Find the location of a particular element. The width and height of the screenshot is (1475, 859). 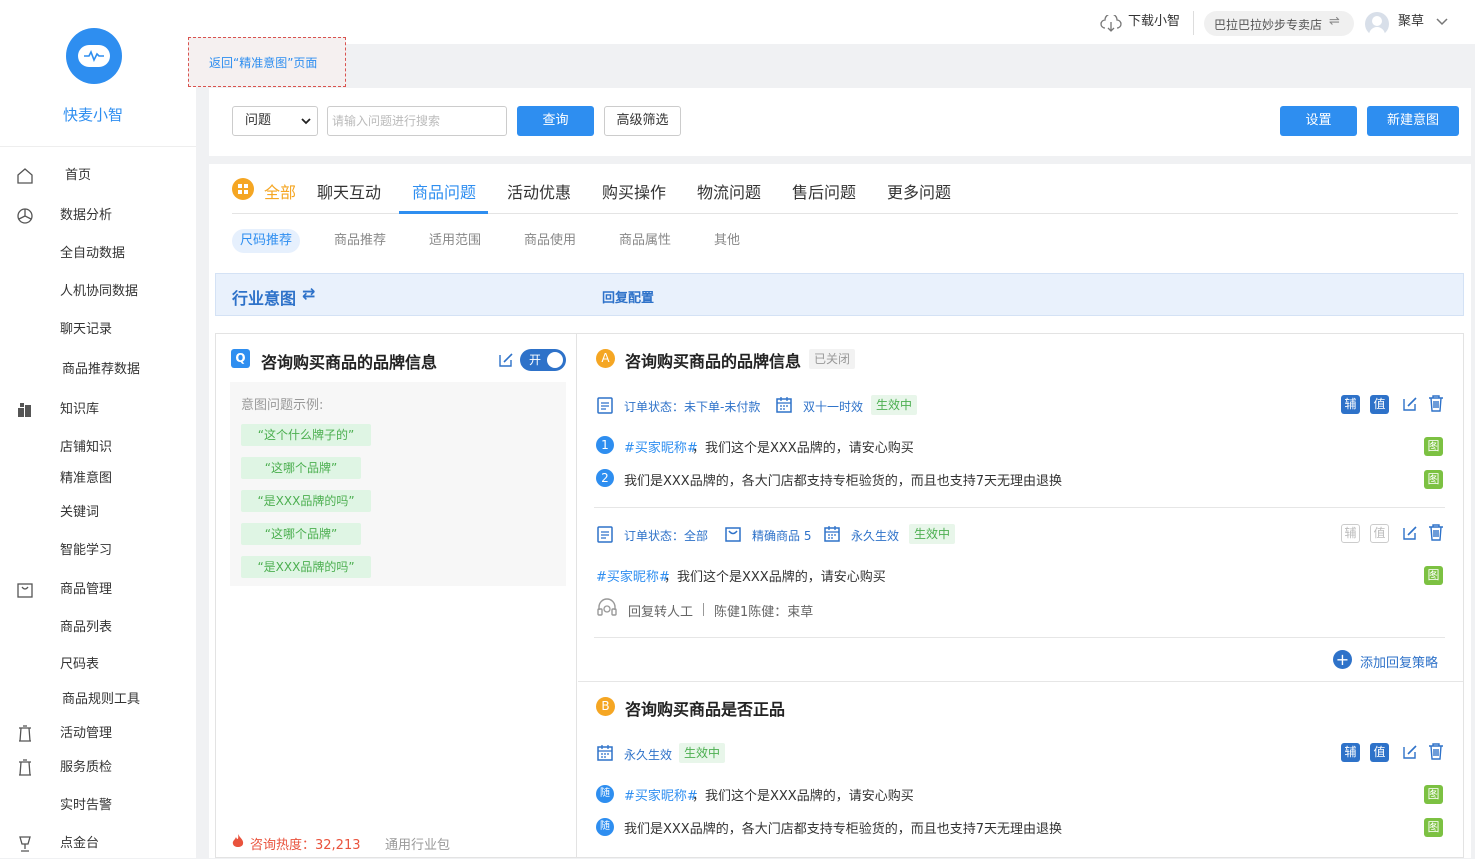

sidebar-item-precise-intent: 精准意图 is located at coordinates (98, 479).